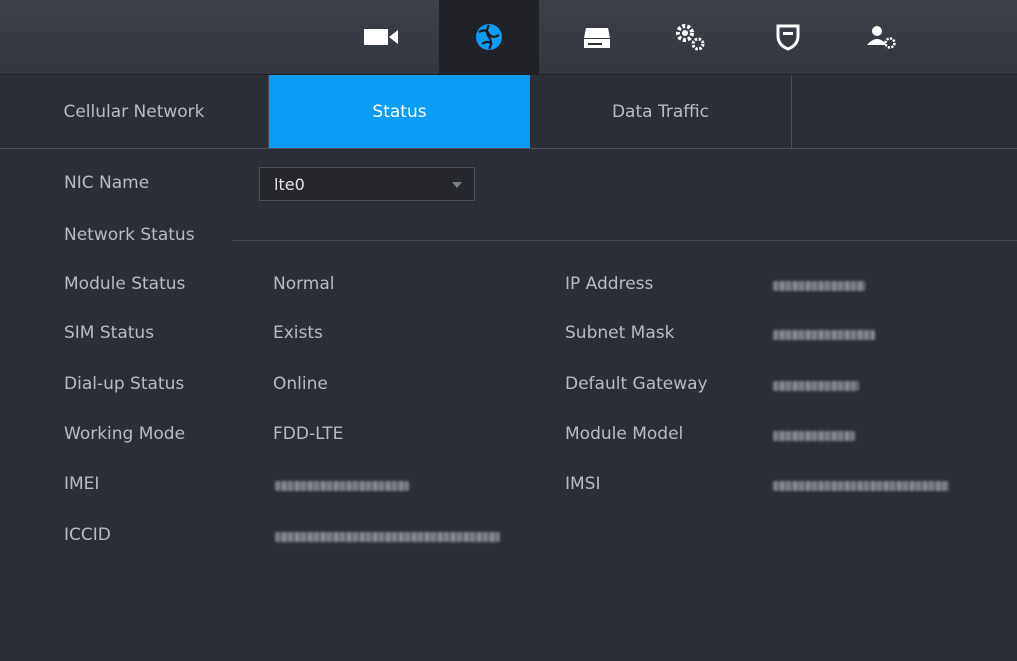 The image size is (1017, 661). I want to click on dialup-status-label: Dial-up Status, so click(124, 384).